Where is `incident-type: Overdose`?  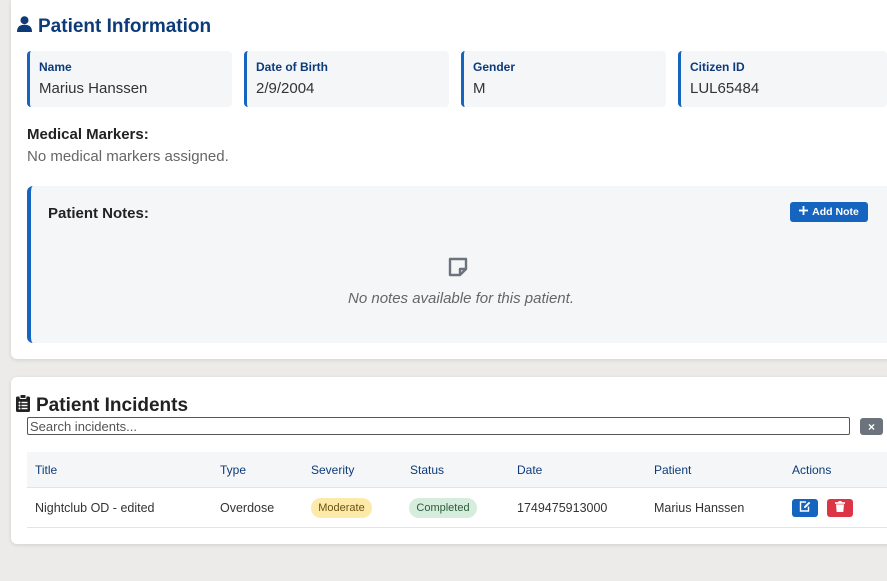 incident-type: Overdose is located at coordinates (247, 508).